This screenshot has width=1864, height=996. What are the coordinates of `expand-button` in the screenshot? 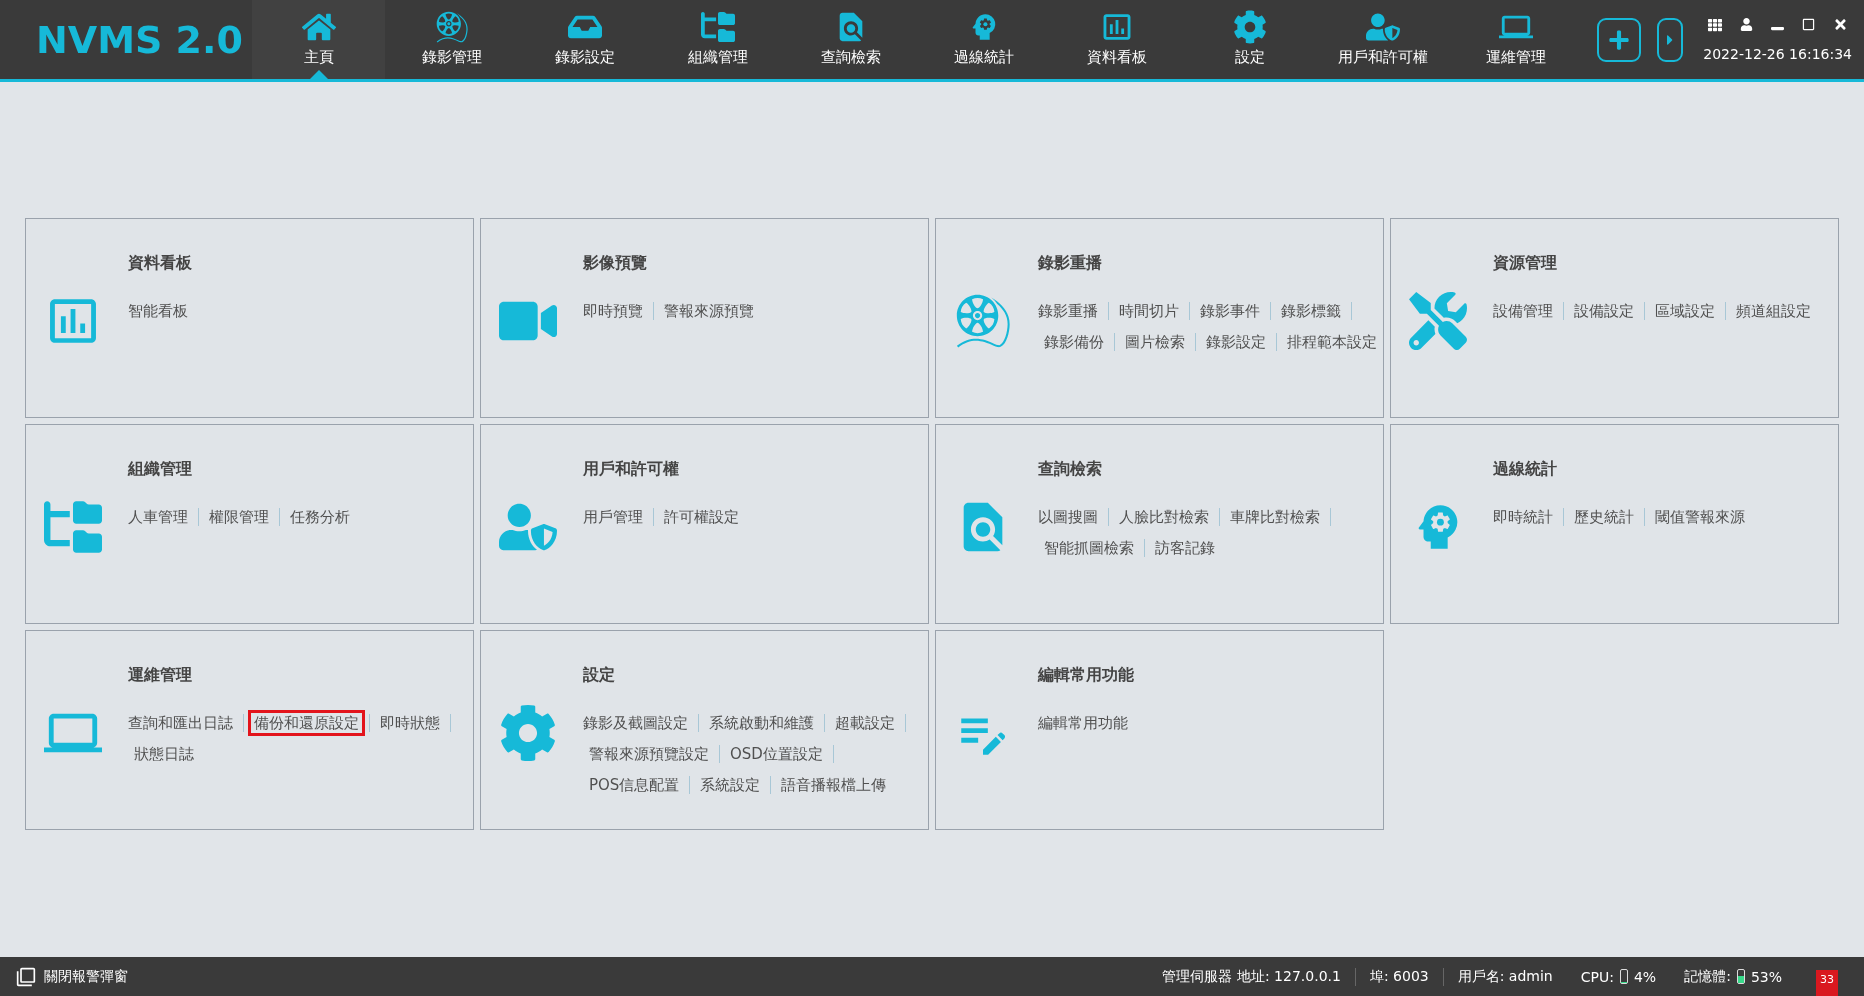 It's located at (1670, 39).